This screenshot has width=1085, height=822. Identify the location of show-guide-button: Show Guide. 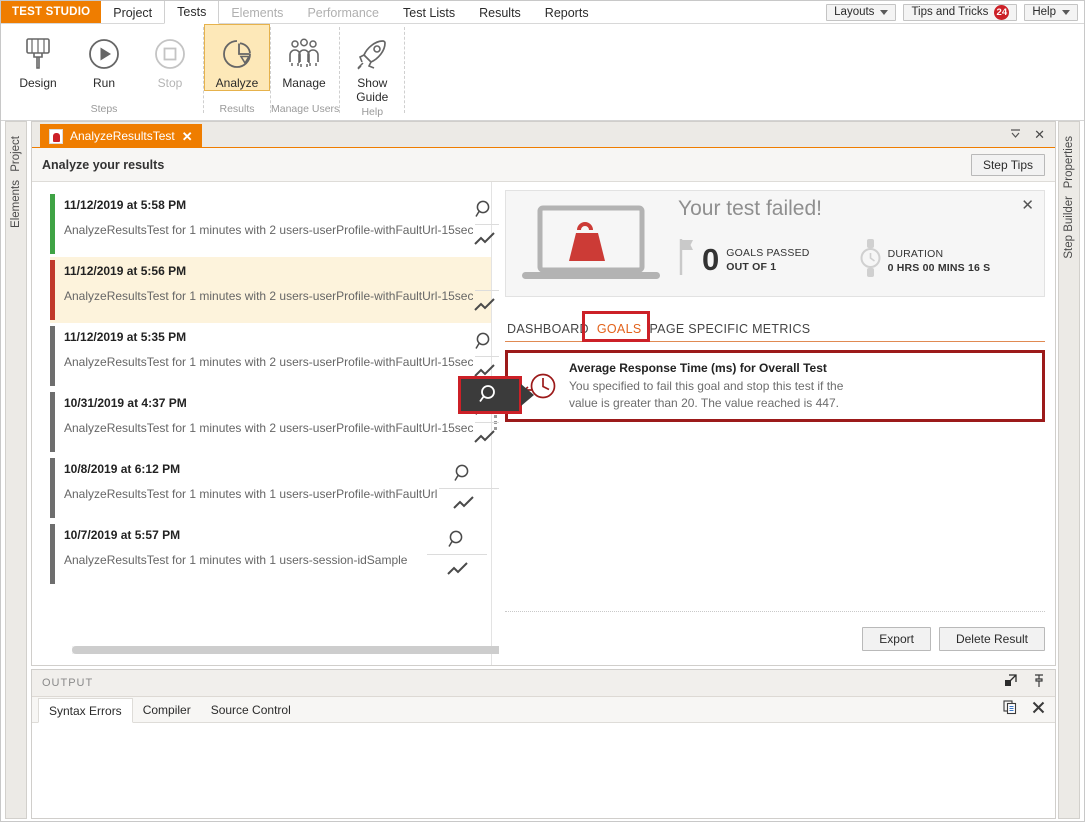
(372, 64).